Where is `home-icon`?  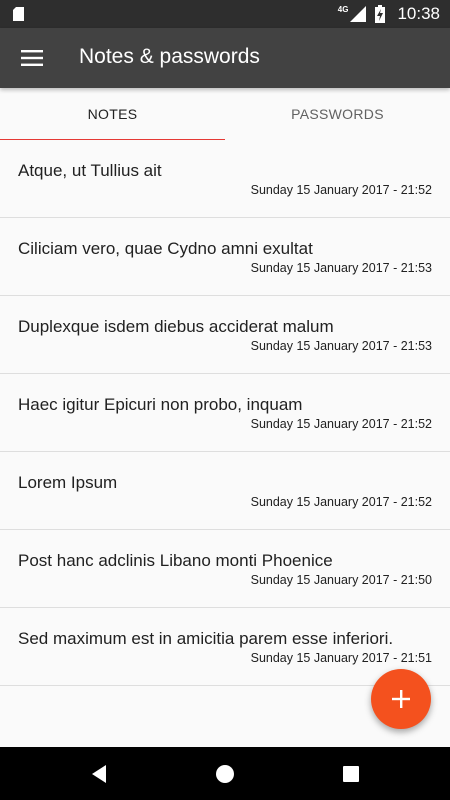
home-icon is located at coordinates (225, 774).